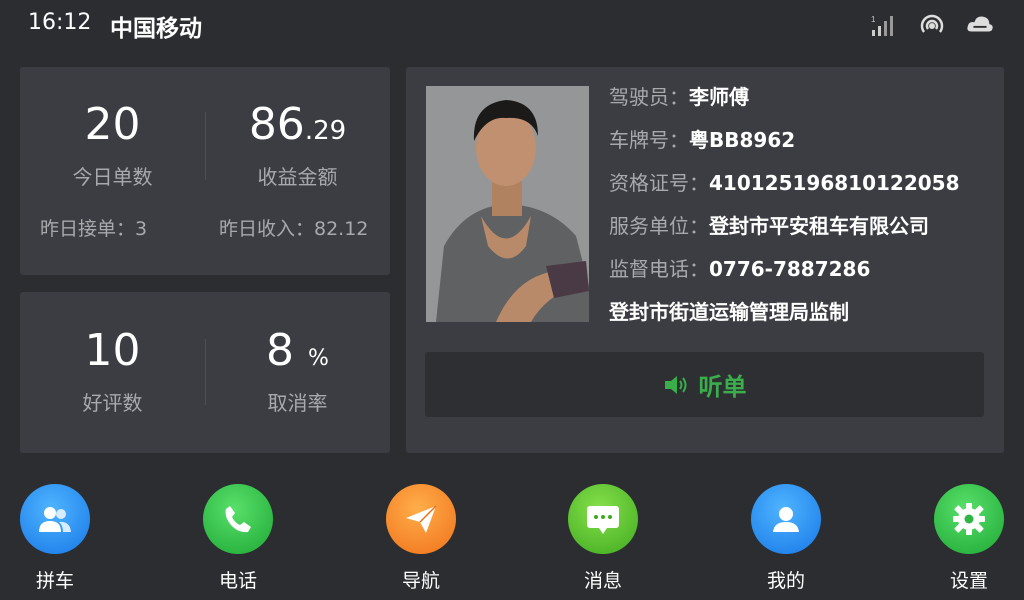 This screenshot has width=1024, height=600. Describe the element at coordinates (722, 387) in the screenshot. I see `listen-orders-label: 听单` at that location.